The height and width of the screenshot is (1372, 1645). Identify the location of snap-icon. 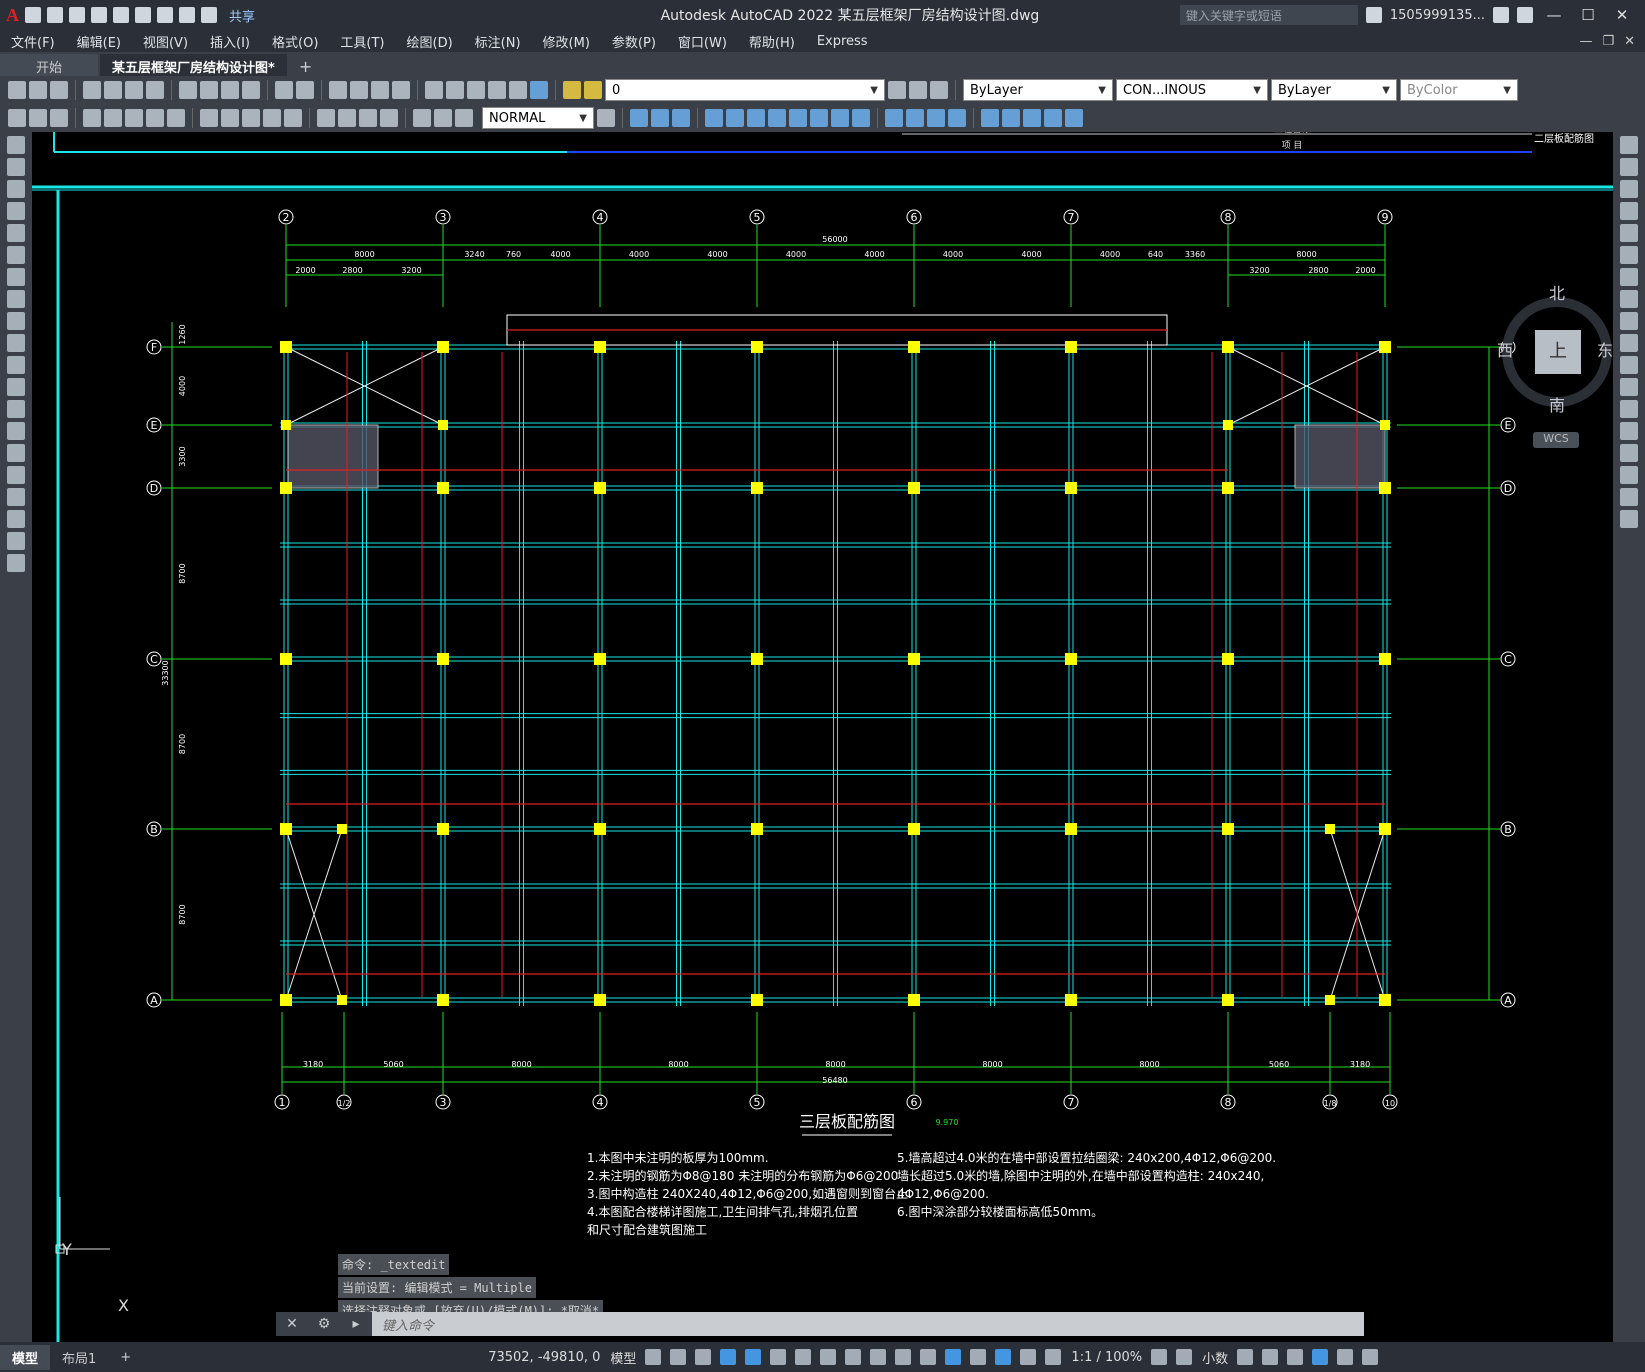
(678, 1357).